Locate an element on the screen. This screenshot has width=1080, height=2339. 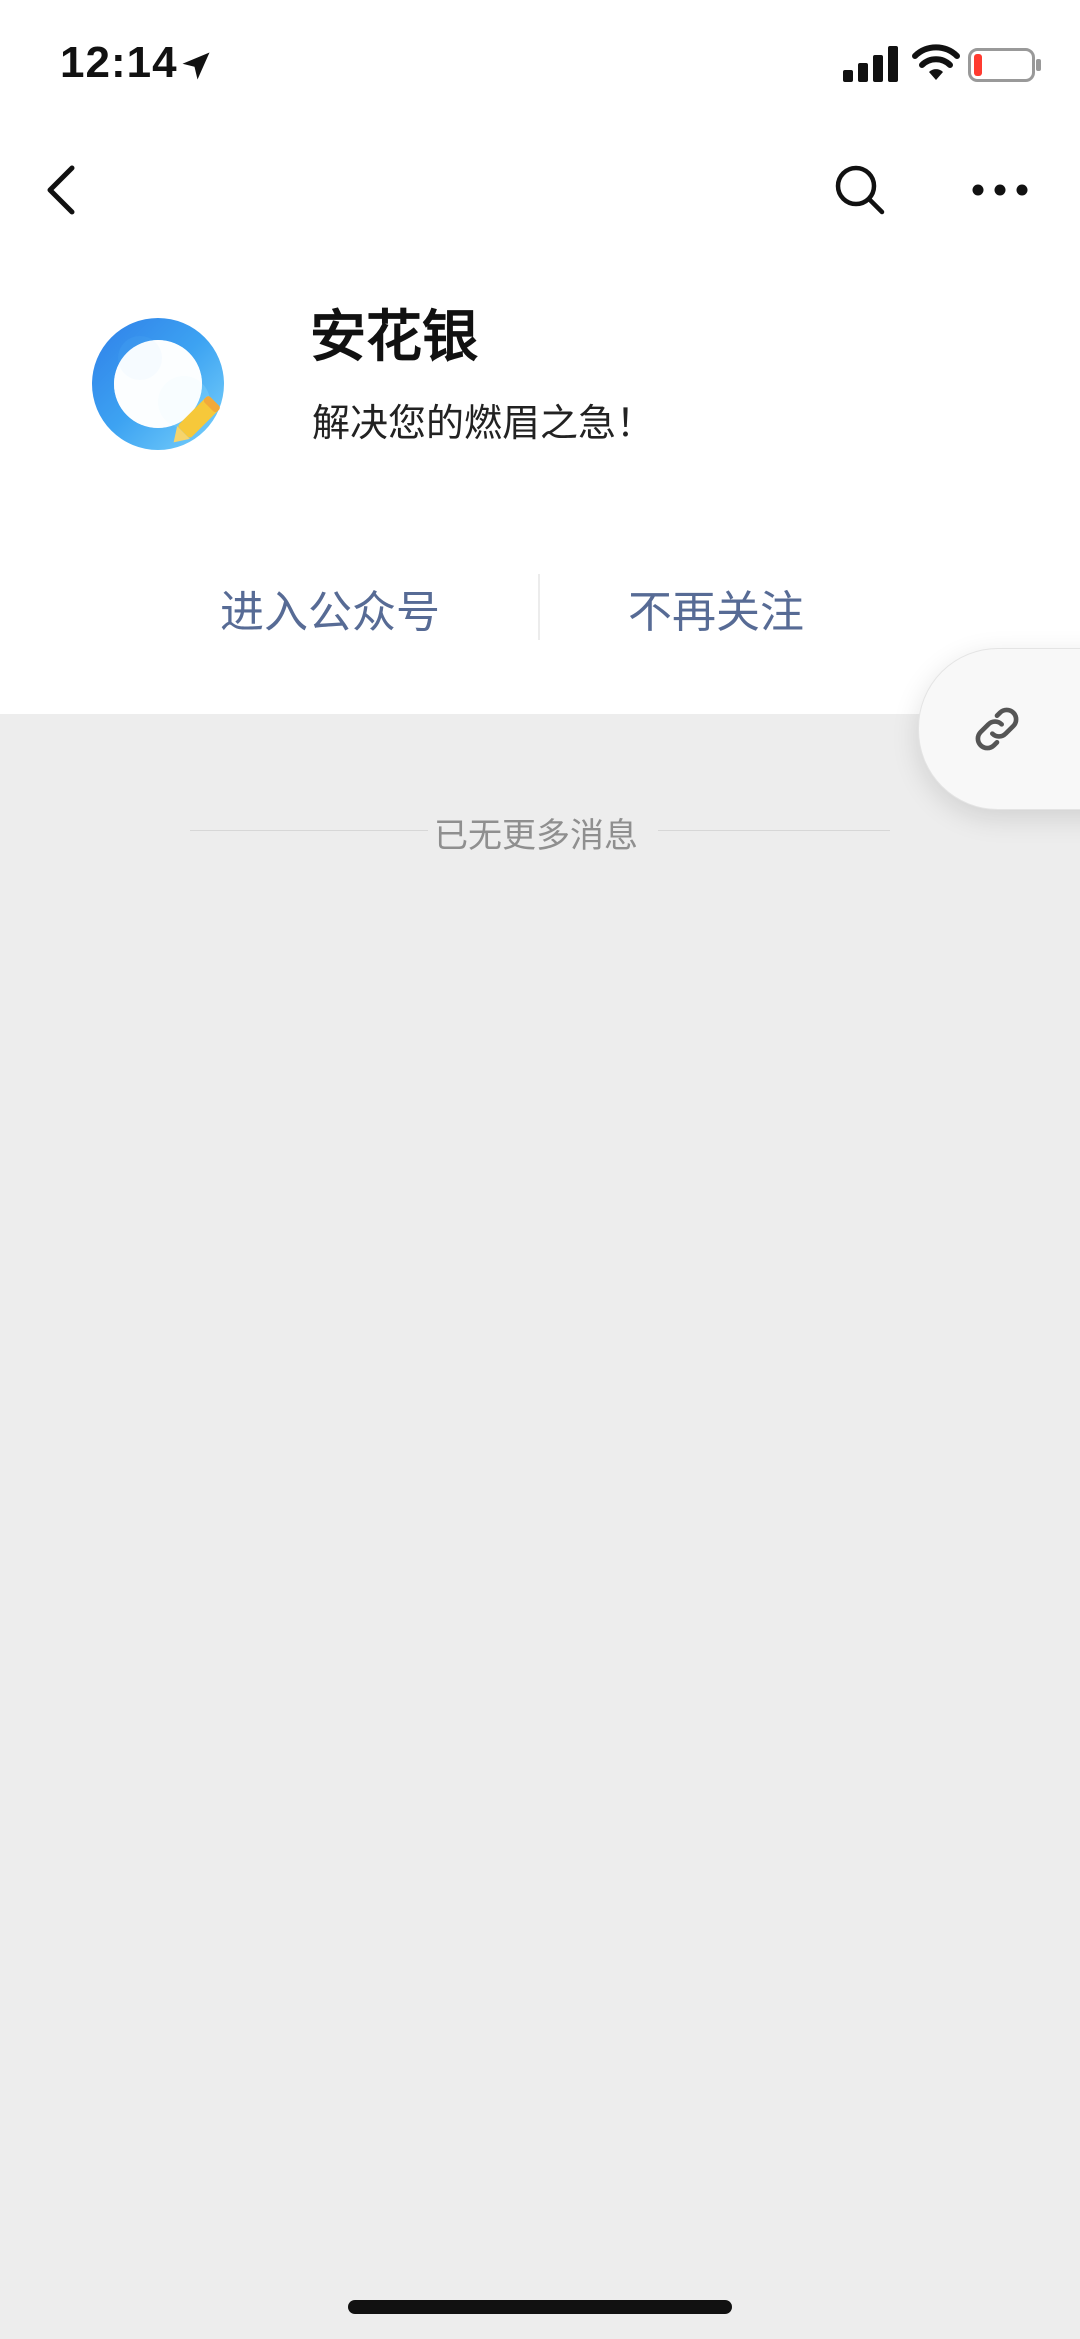
divider-right is located at coordinates (774, 830).